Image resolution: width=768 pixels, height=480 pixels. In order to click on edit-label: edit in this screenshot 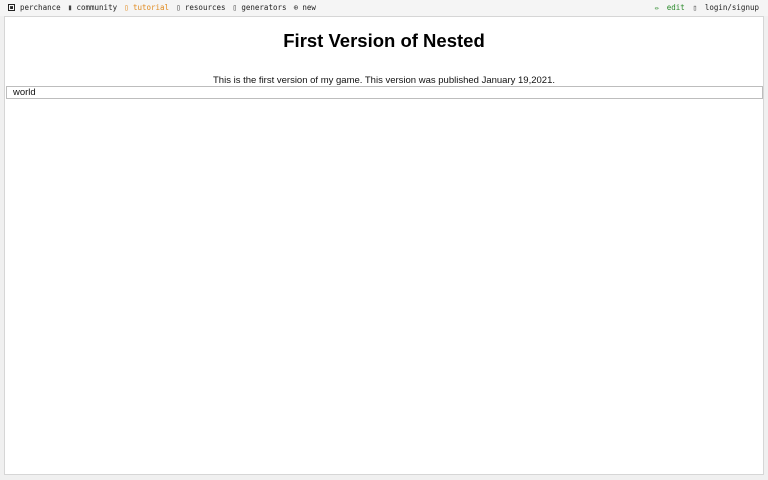, I will do `click(675, 7)`.